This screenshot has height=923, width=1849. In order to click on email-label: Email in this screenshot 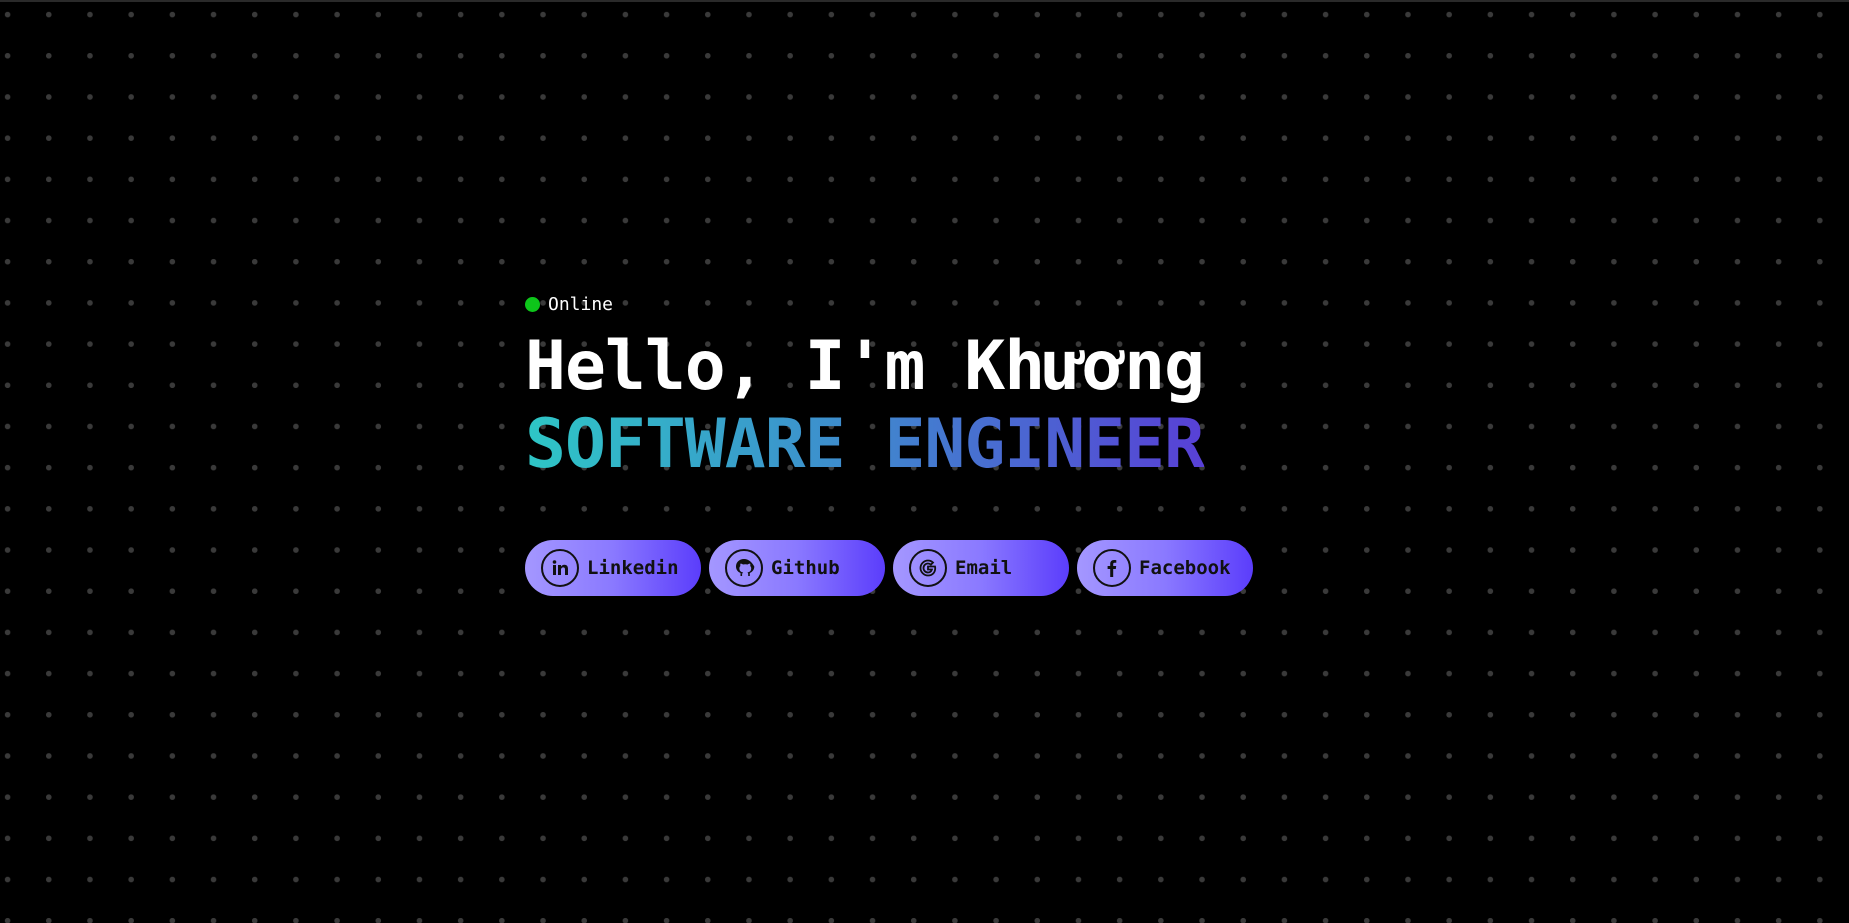, I will do `click(984, 568)`.